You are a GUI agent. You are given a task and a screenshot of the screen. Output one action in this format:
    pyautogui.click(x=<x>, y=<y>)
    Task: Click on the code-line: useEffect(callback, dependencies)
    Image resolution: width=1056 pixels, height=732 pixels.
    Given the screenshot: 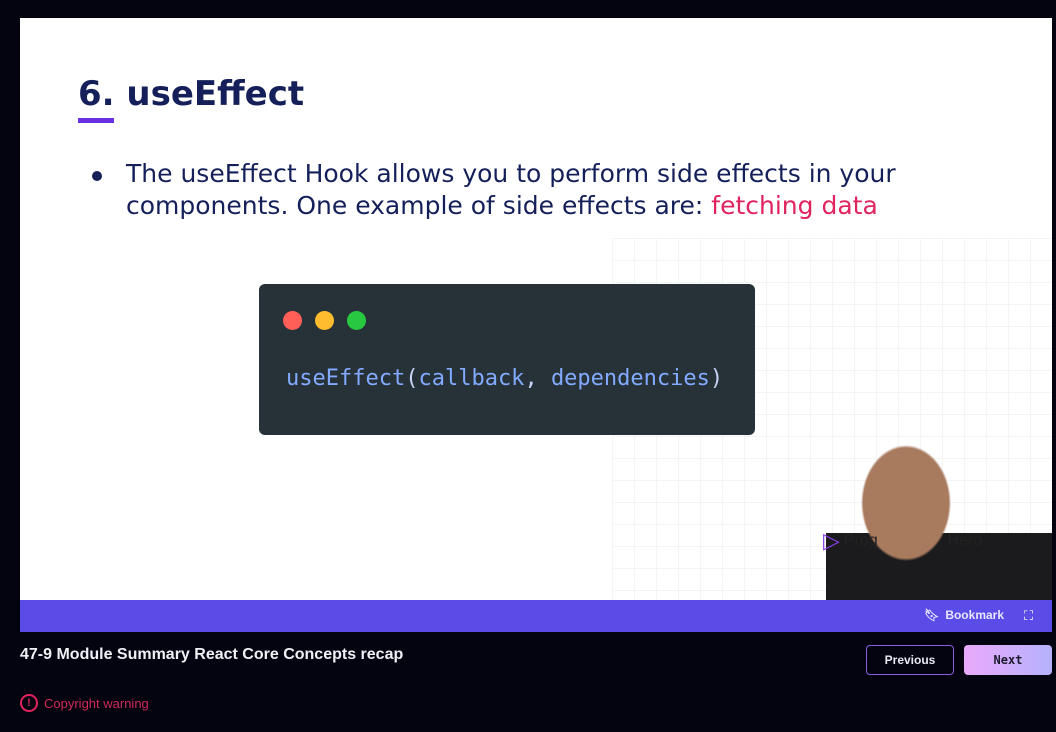 What is the action you would take?
    pyautogui.click(x=504, y=378)
    